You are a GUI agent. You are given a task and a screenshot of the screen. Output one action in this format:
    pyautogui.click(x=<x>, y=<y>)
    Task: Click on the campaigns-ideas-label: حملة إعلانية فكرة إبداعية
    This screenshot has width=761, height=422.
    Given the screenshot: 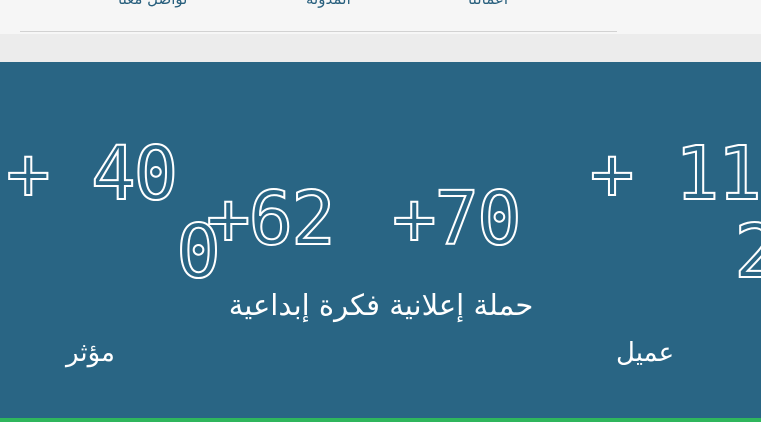 What is the action you would take?
    pyautogui.click(x=381, y=305)
    